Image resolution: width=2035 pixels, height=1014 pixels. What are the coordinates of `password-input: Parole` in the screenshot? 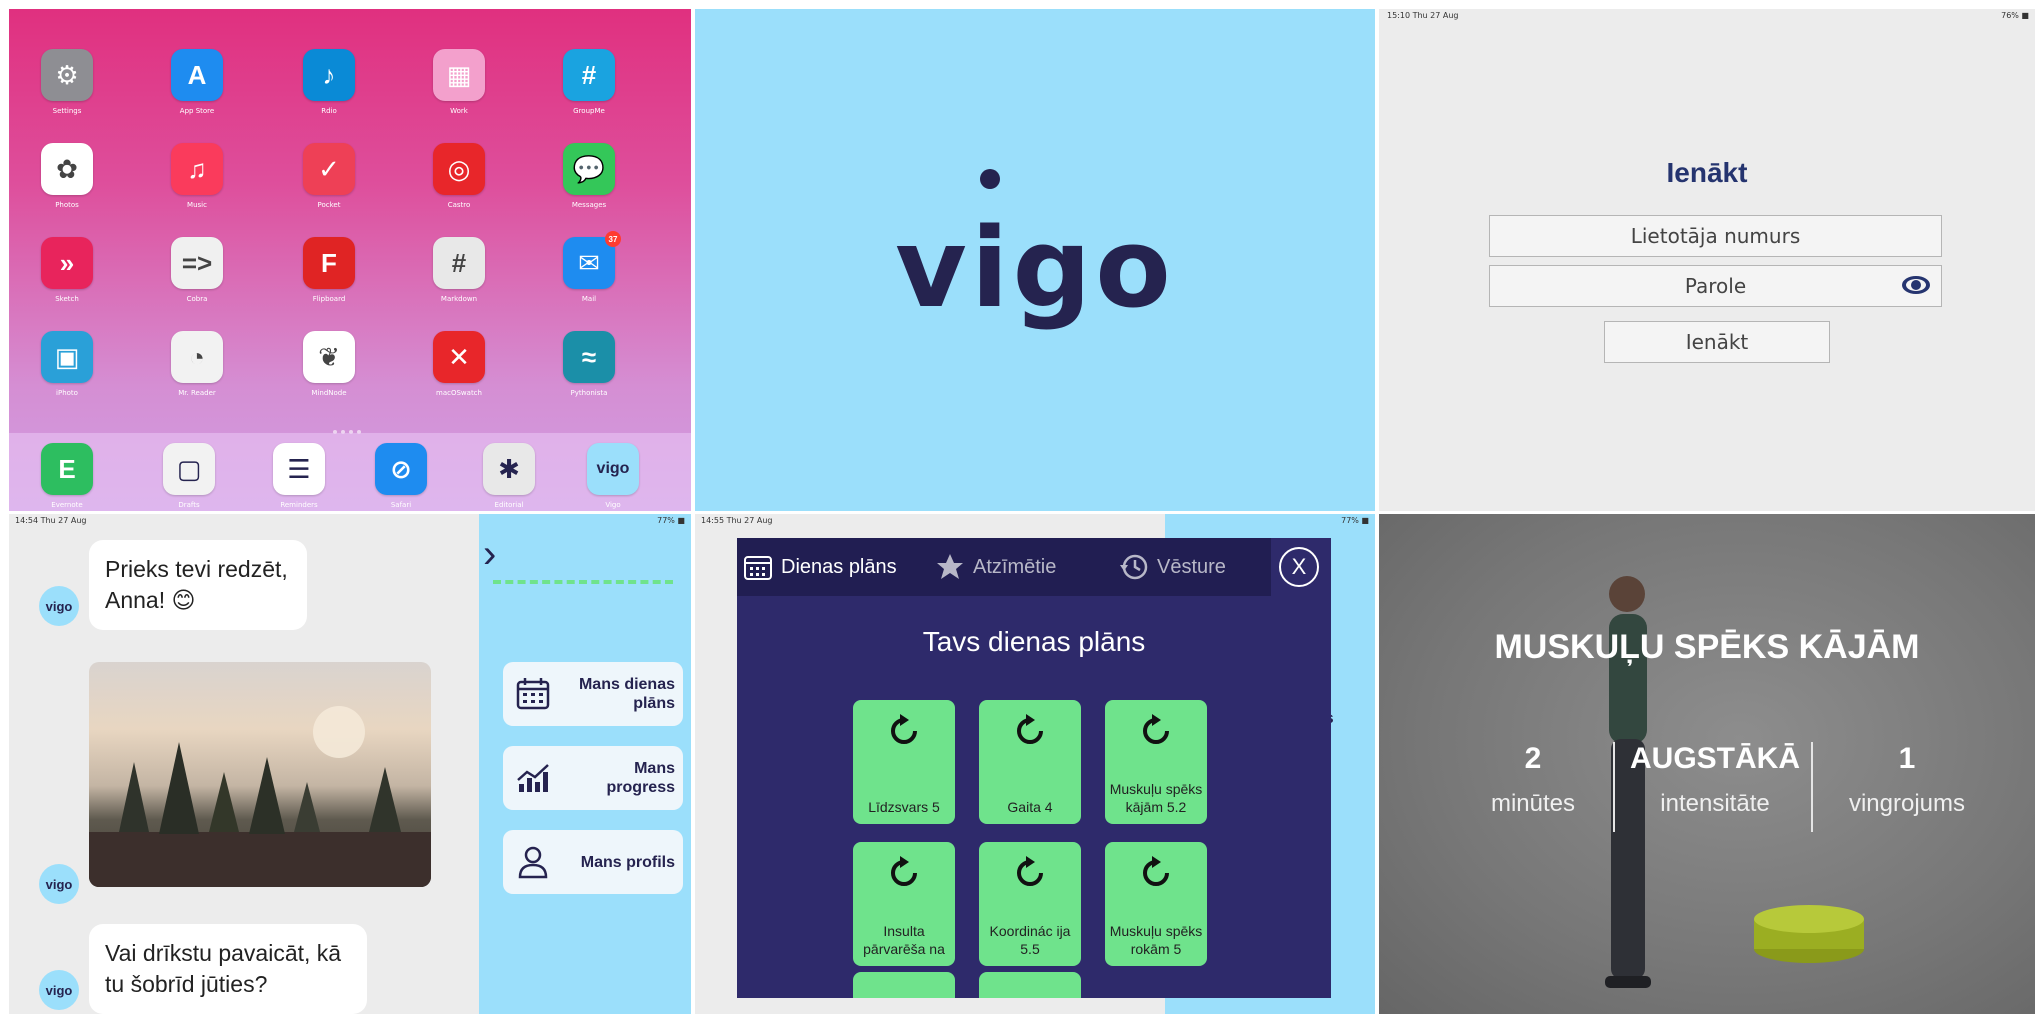 It's located at (1715, 286).